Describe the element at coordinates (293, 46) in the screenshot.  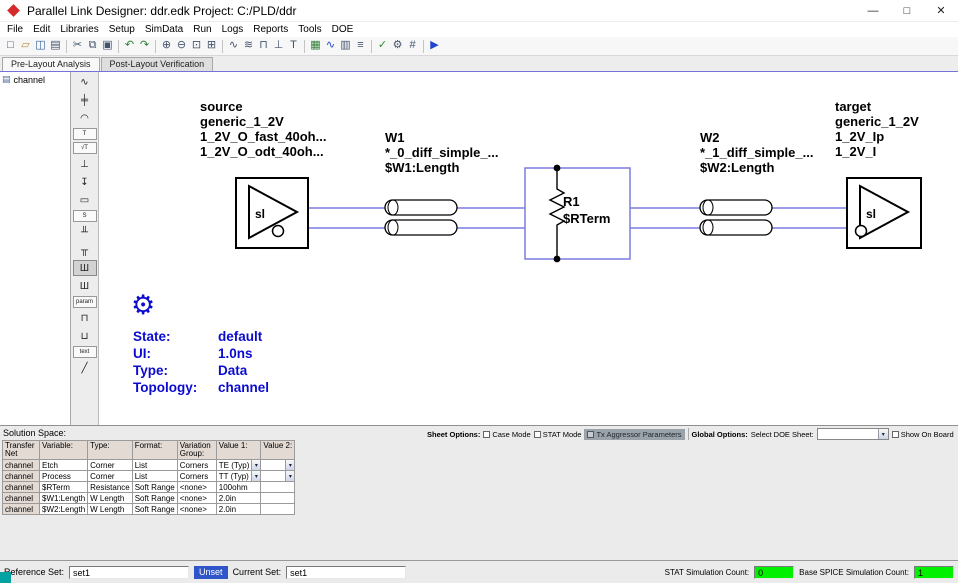
I see `add-text-icon: T` at that location.